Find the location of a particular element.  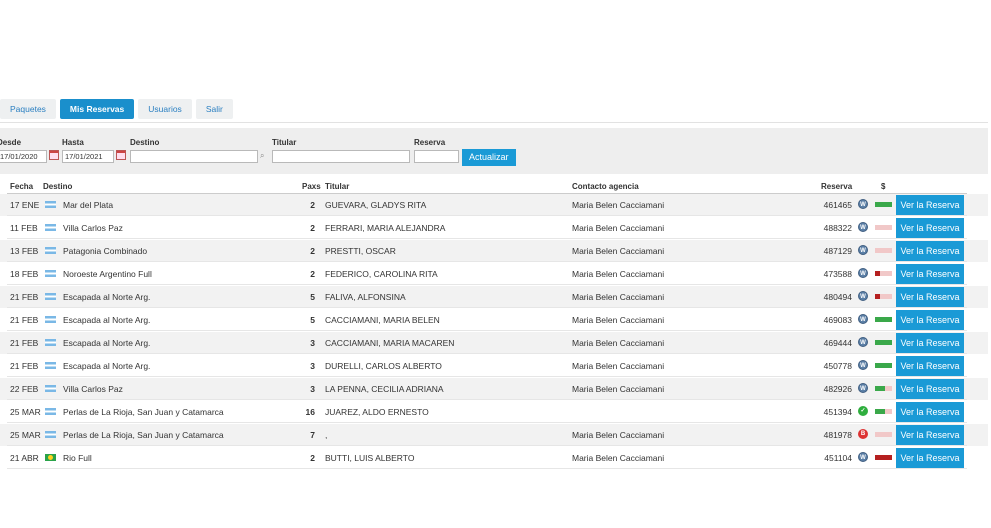

col-pago: $ is located at coordinates (883, 186).